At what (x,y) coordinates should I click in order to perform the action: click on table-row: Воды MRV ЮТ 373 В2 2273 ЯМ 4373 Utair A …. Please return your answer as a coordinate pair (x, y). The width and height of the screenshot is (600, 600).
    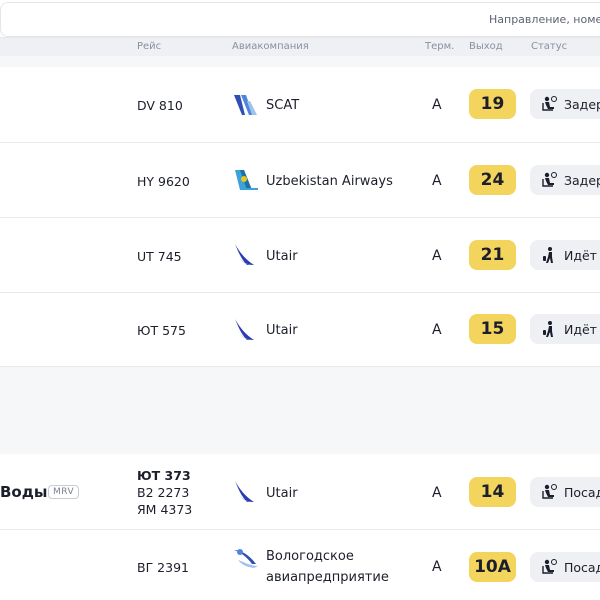
    Looking at the image, I should click on (300, 492).